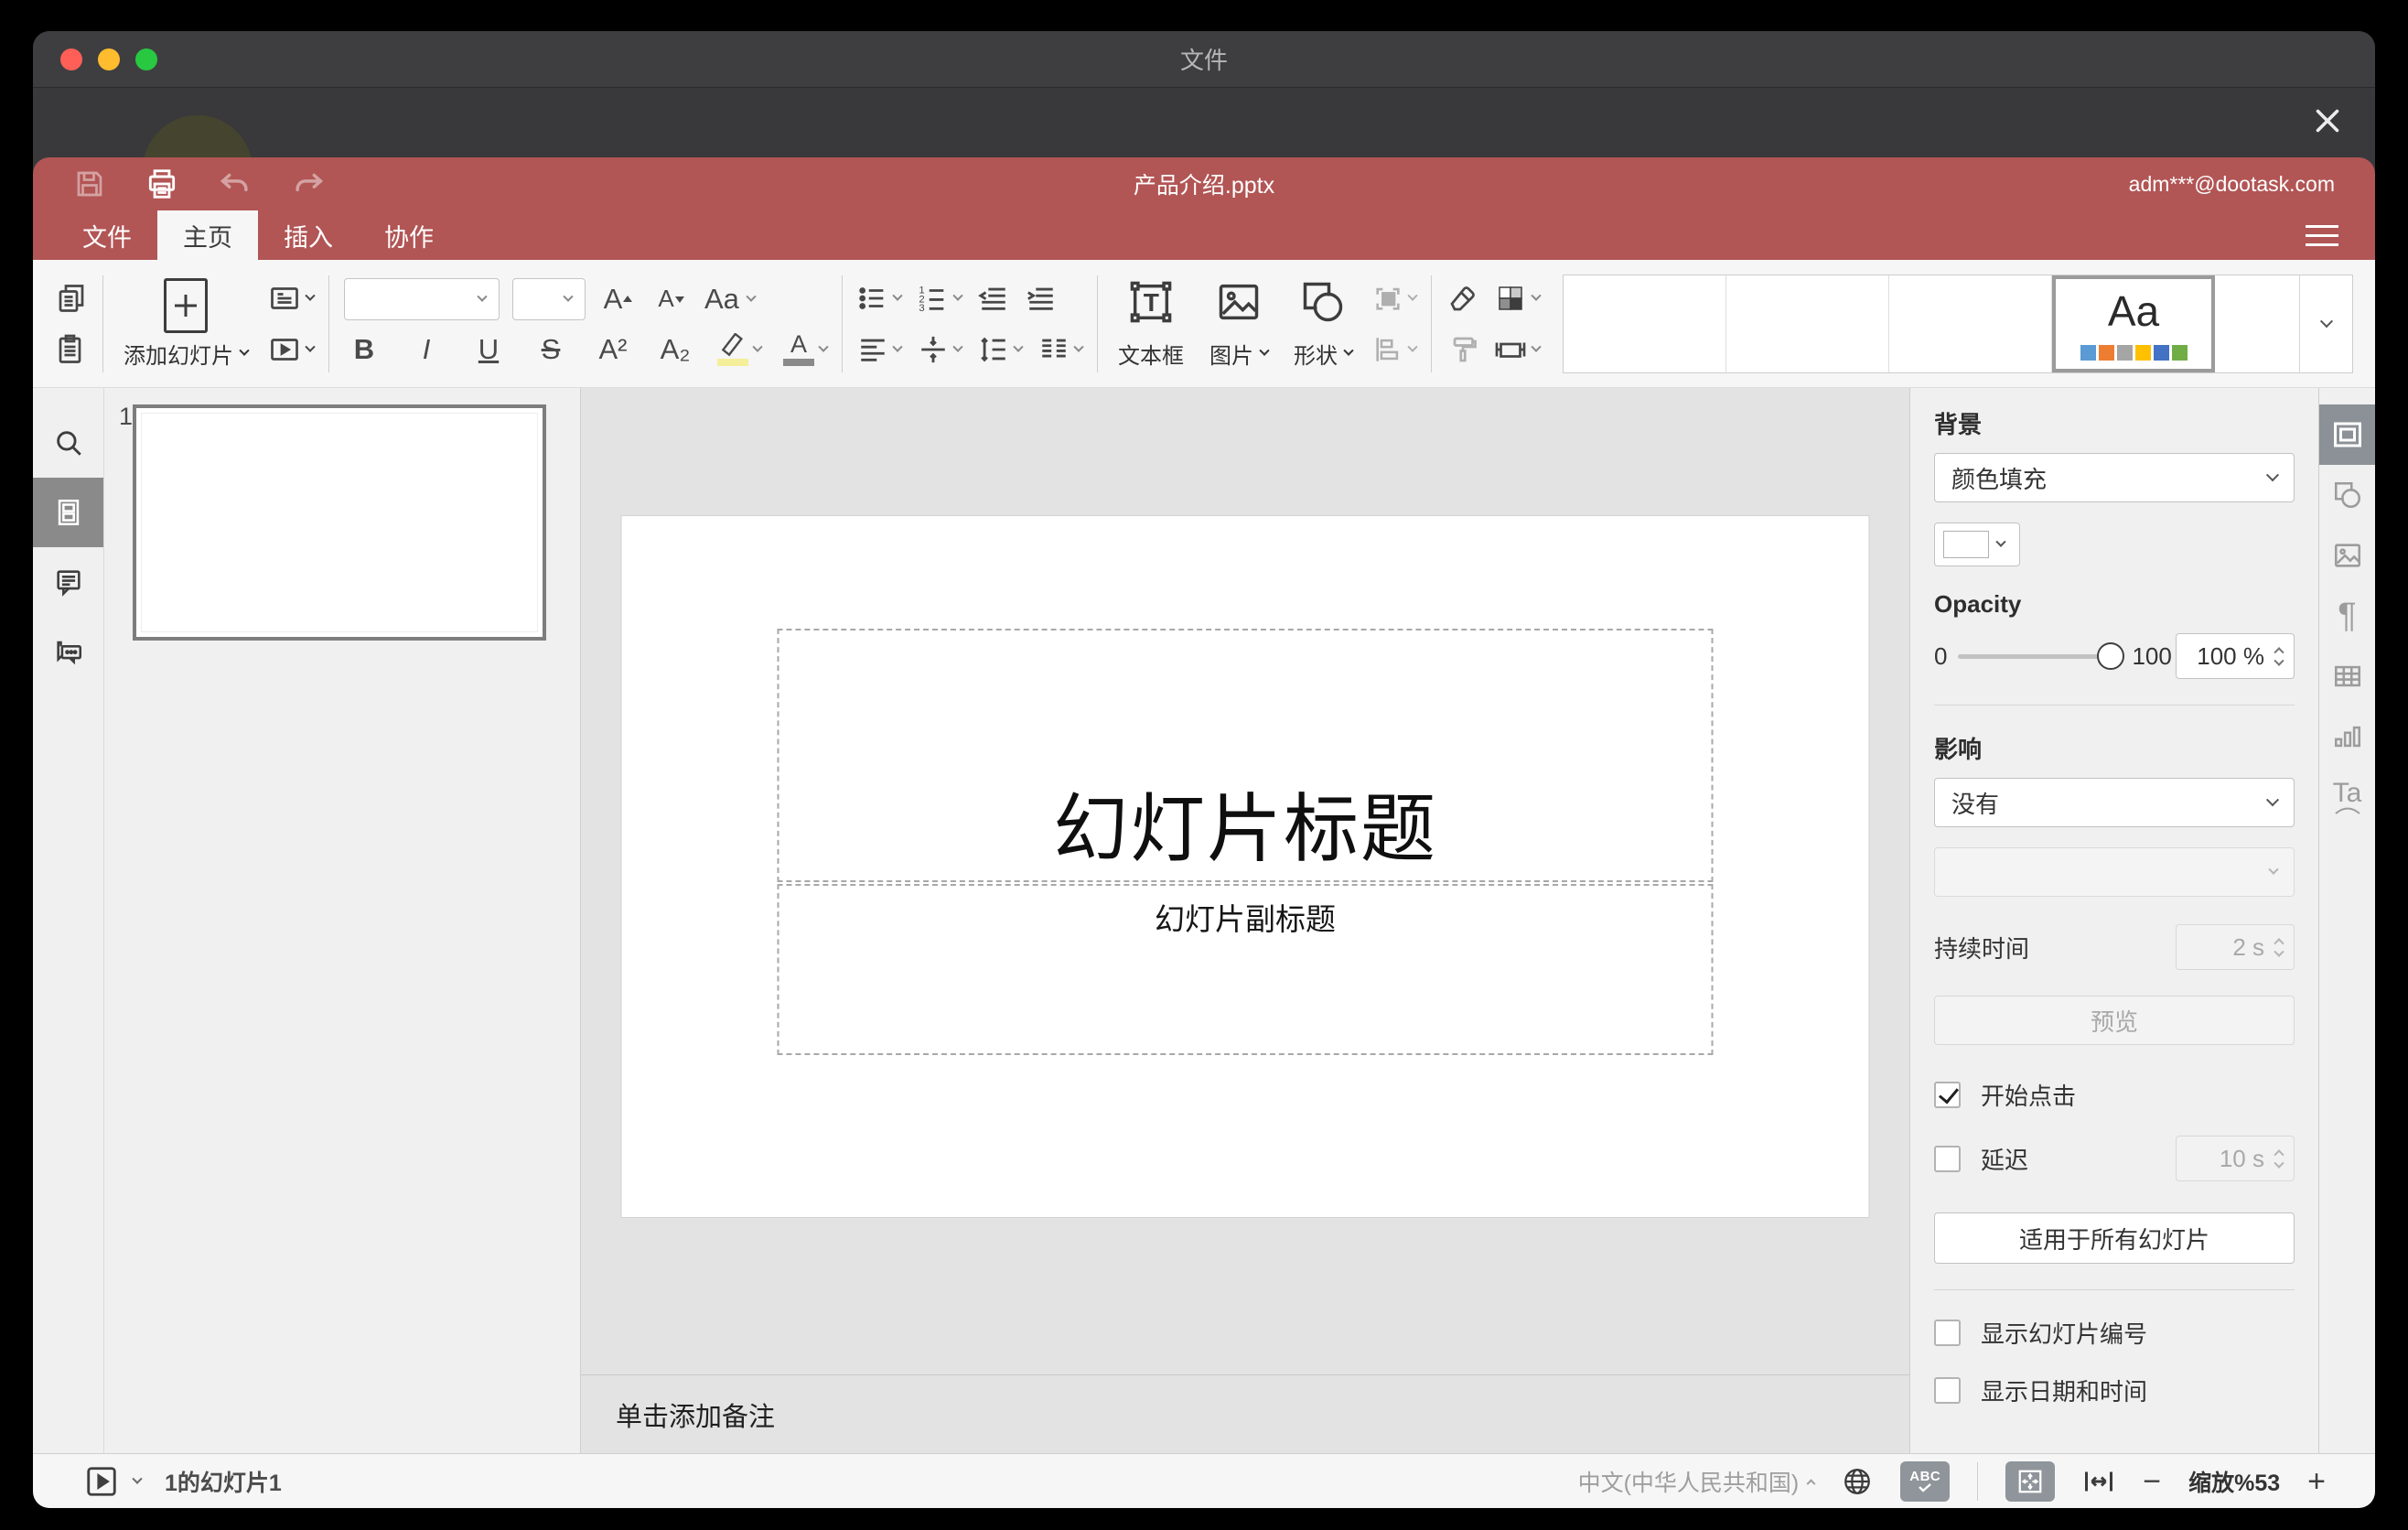  I want to click on increase-indent-button, so click(1041, 298).